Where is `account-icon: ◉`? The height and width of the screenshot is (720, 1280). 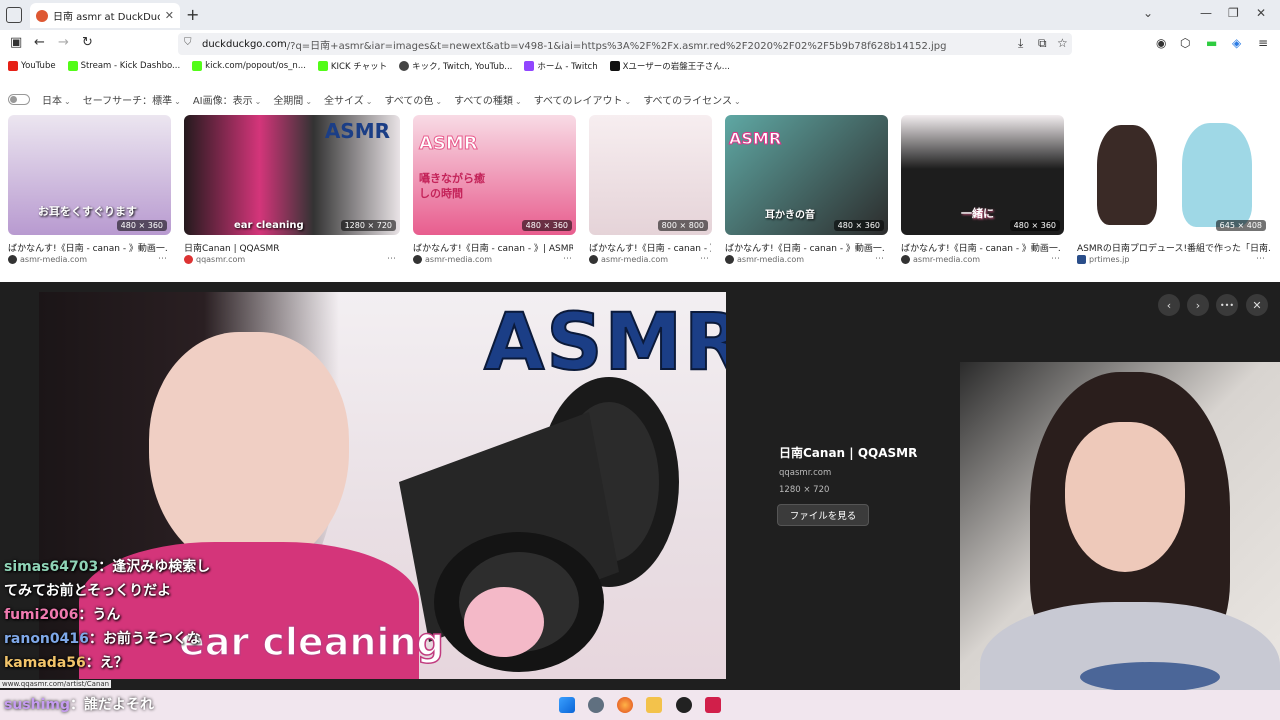 account-icon: ◉ is located at coordinates (1161, 43).